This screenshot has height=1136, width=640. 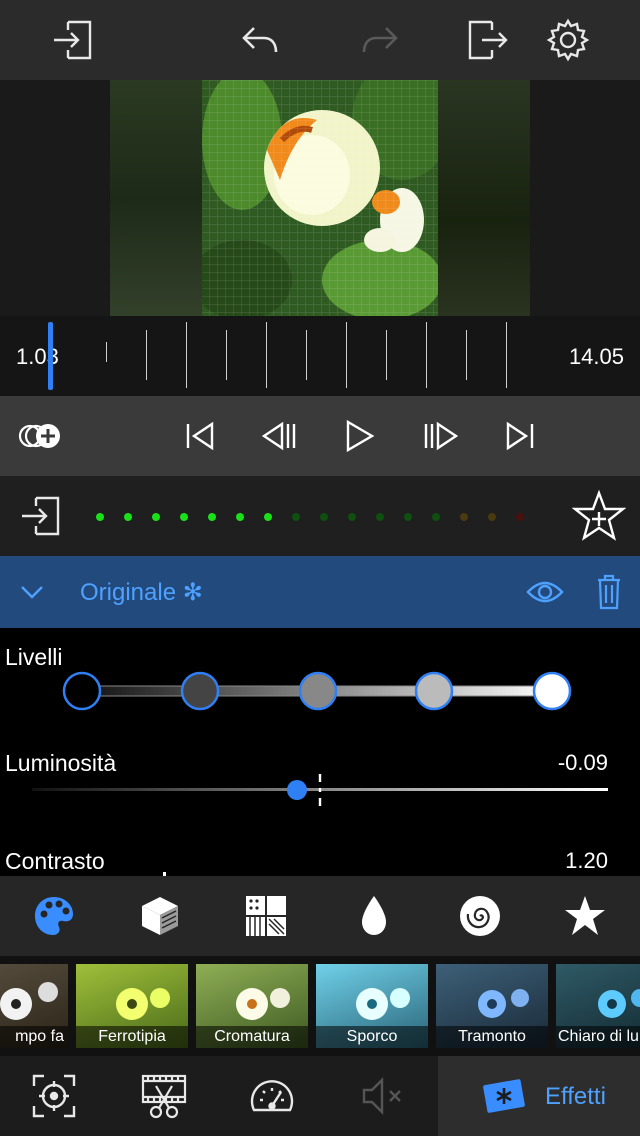 I want to click on favorite-add-icon, so click(x=599, y=516).